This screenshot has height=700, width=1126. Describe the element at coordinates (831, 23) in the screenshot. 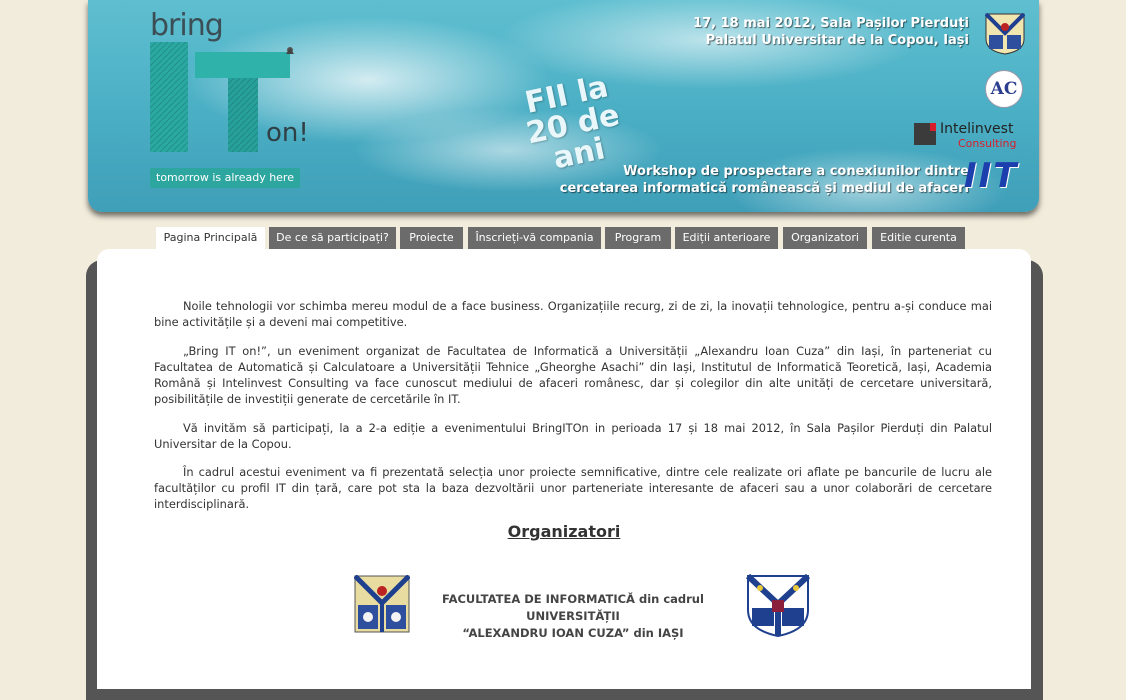

I see `event-date: 17, 18 mai 2012, Sala Pașilor Pierduți` at that location.